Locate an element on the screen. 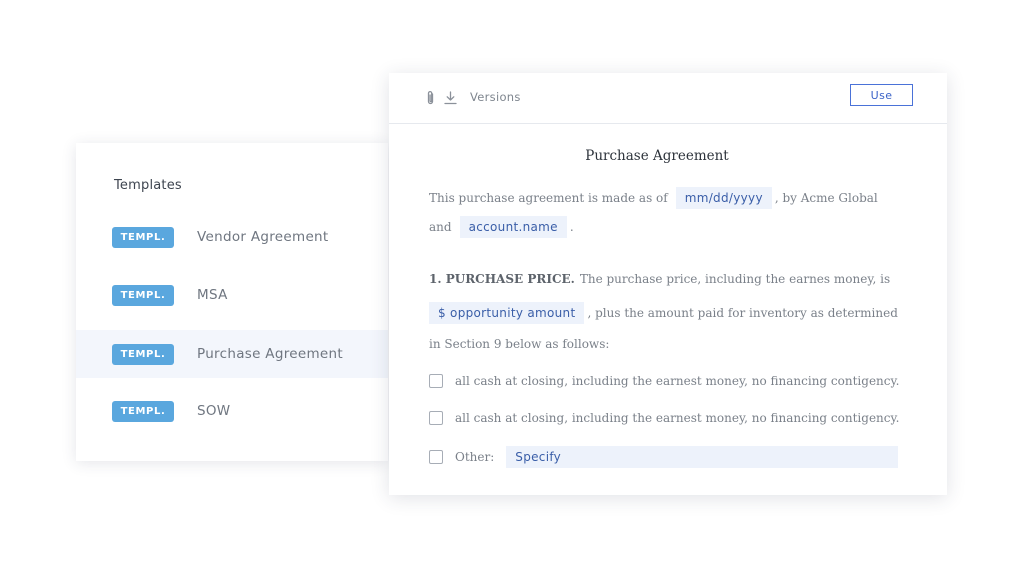 The image size is (1024, 570). section-continued-line: in Section 9 below as follows: is located at coordinates (519, 344).